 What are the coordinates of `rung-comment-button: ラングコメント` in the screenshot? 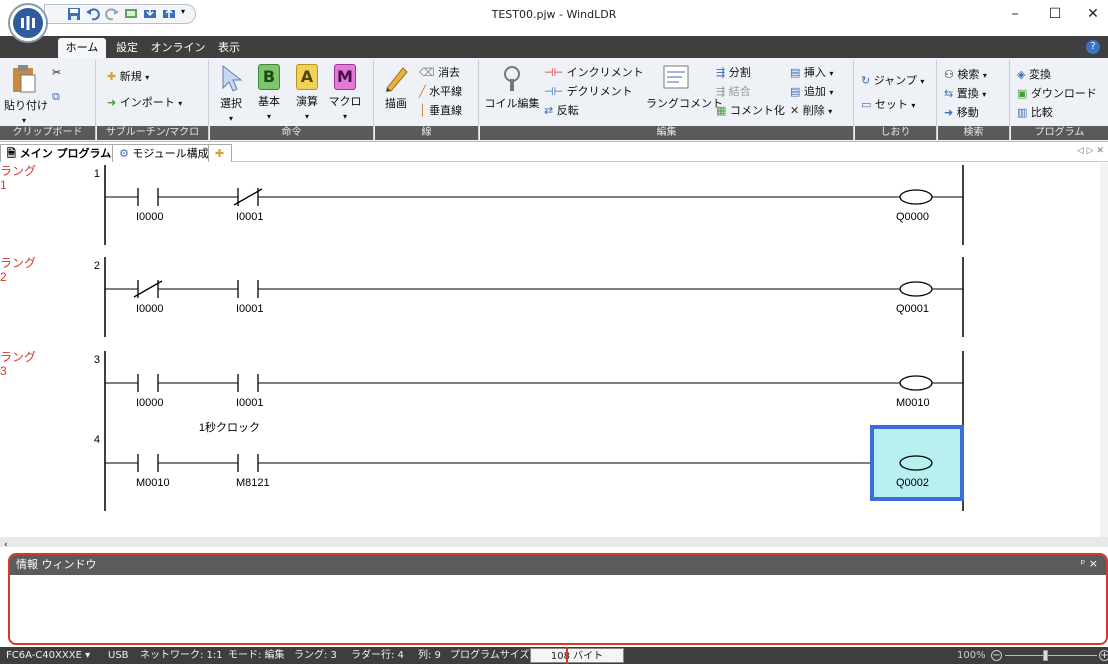 It's located at (684, 87).